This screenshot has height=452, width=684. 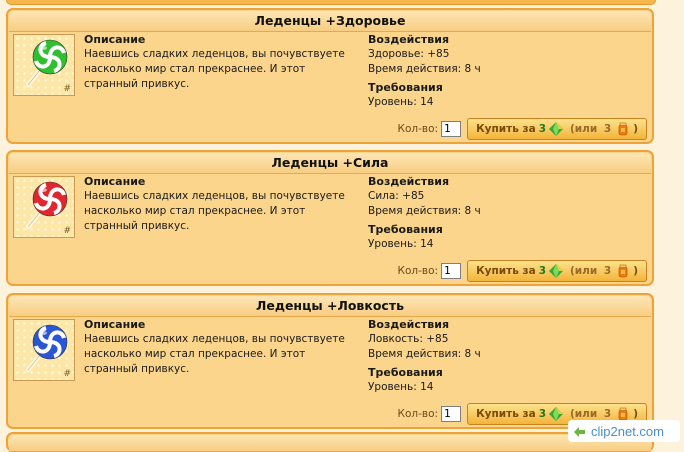 I want to click on product-title: Леденцы +Ловкость, so click(x=330, y=306).